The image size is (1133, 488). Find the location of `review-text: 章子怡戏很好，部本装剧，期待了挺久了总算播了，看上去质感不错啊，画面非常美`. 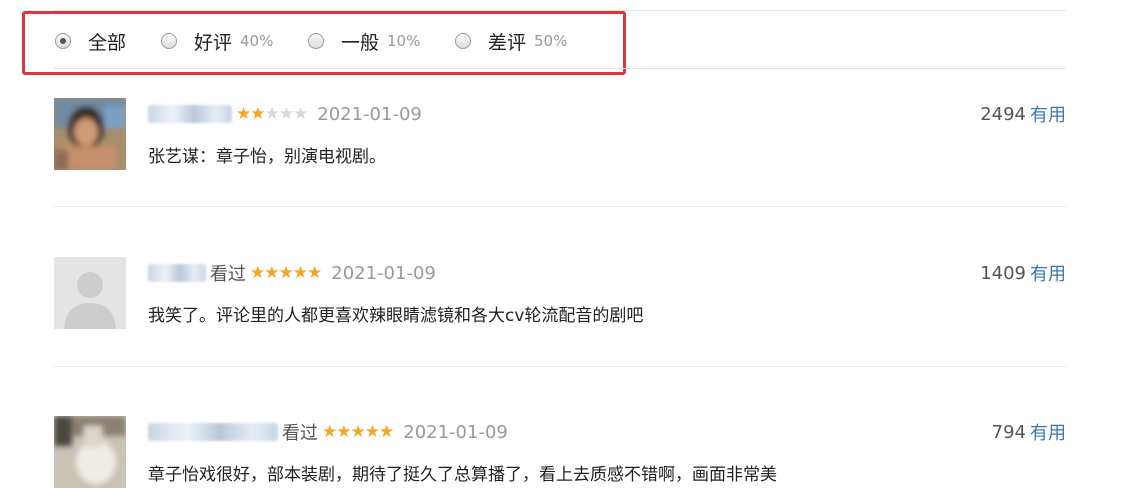

review-text: 章子怡戏很好，部本装剧，期待了挺久了总算播了，看上去质感不错啊，画面非常美 is located at coordinates (462, 475).